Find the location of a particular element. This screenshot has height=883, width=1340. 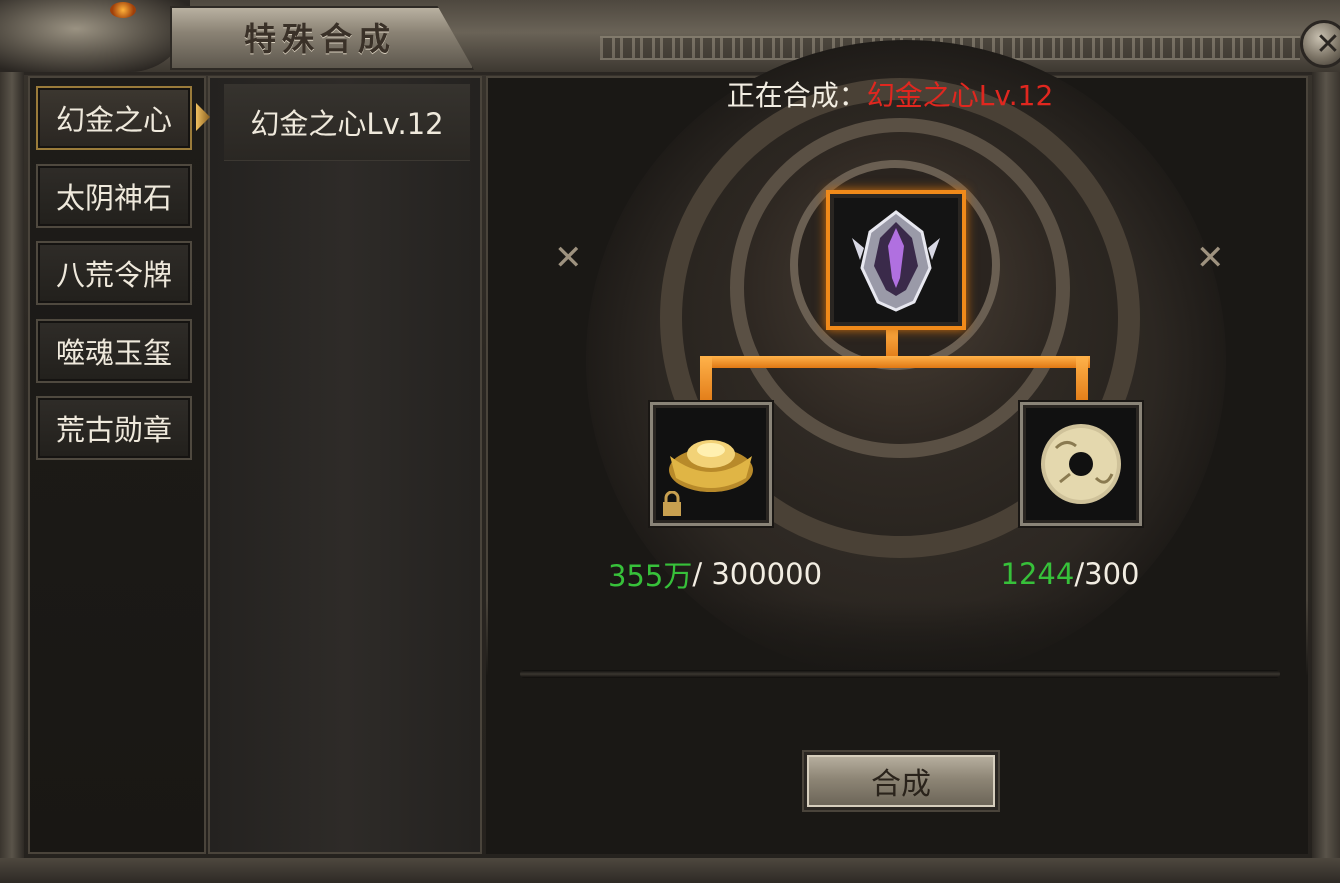

need-count: /300 is located at coordinates (1107, 574).